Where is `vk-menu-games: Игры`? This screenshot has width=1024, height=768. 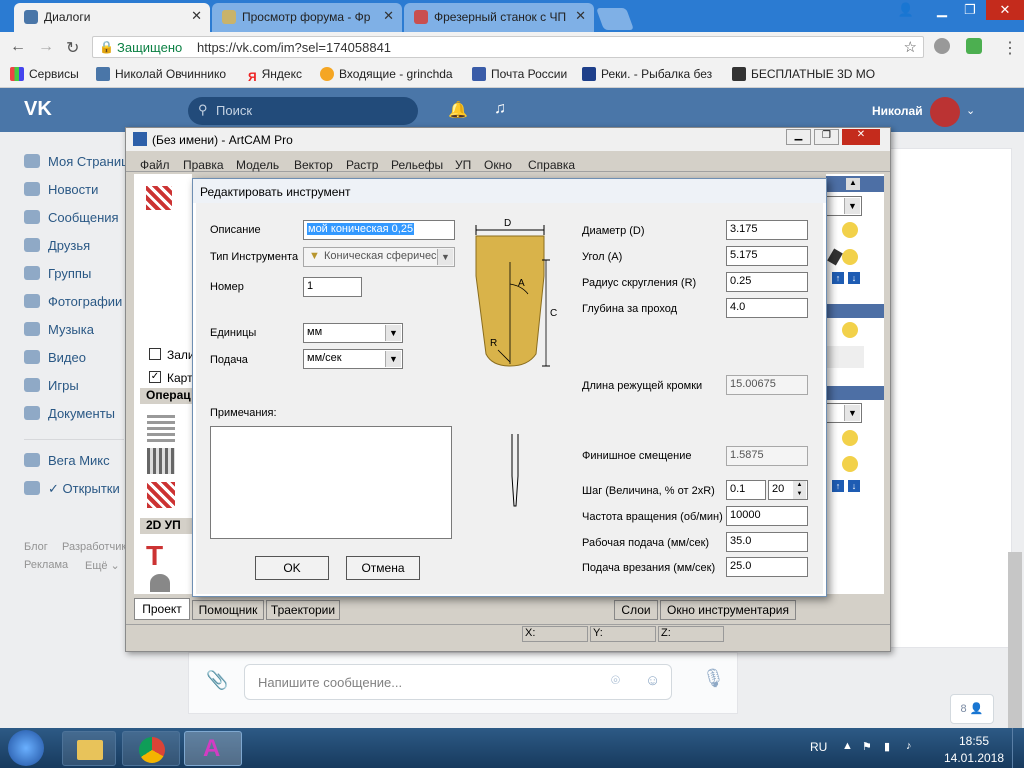 vk-menu-games: Игры is located at coordinates (51, 385).